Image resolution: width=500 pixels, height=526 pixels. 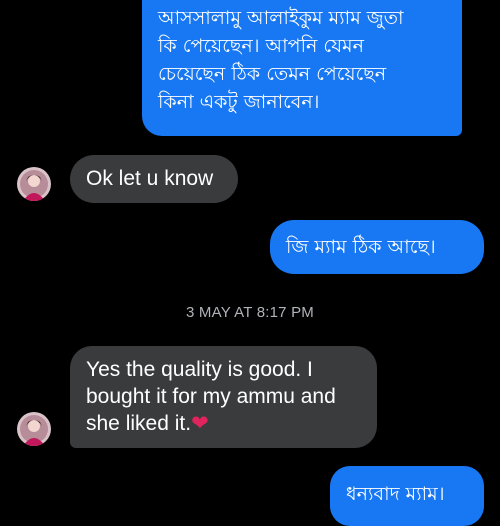 What do you see at coordinates (139, 423) in the screenshot?
I see `message-text-fragment: she liked it.` at bounding box center [139, 423].